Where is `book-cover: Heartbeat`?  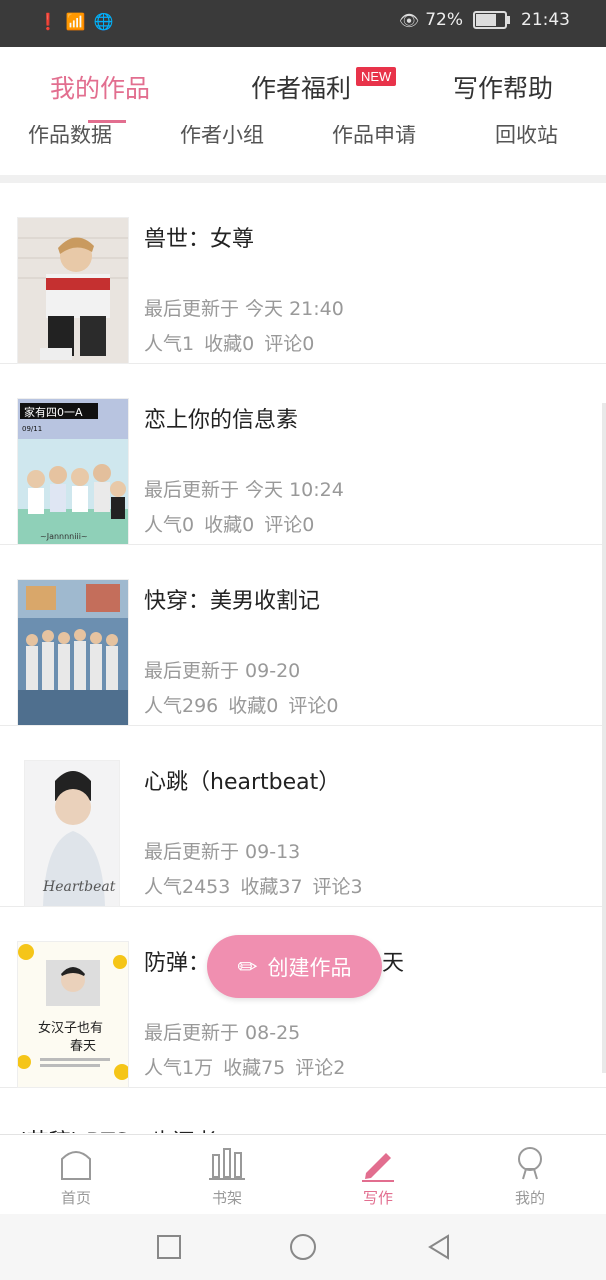
book-cover: Heartbeat is located at coordinates (72, 833).